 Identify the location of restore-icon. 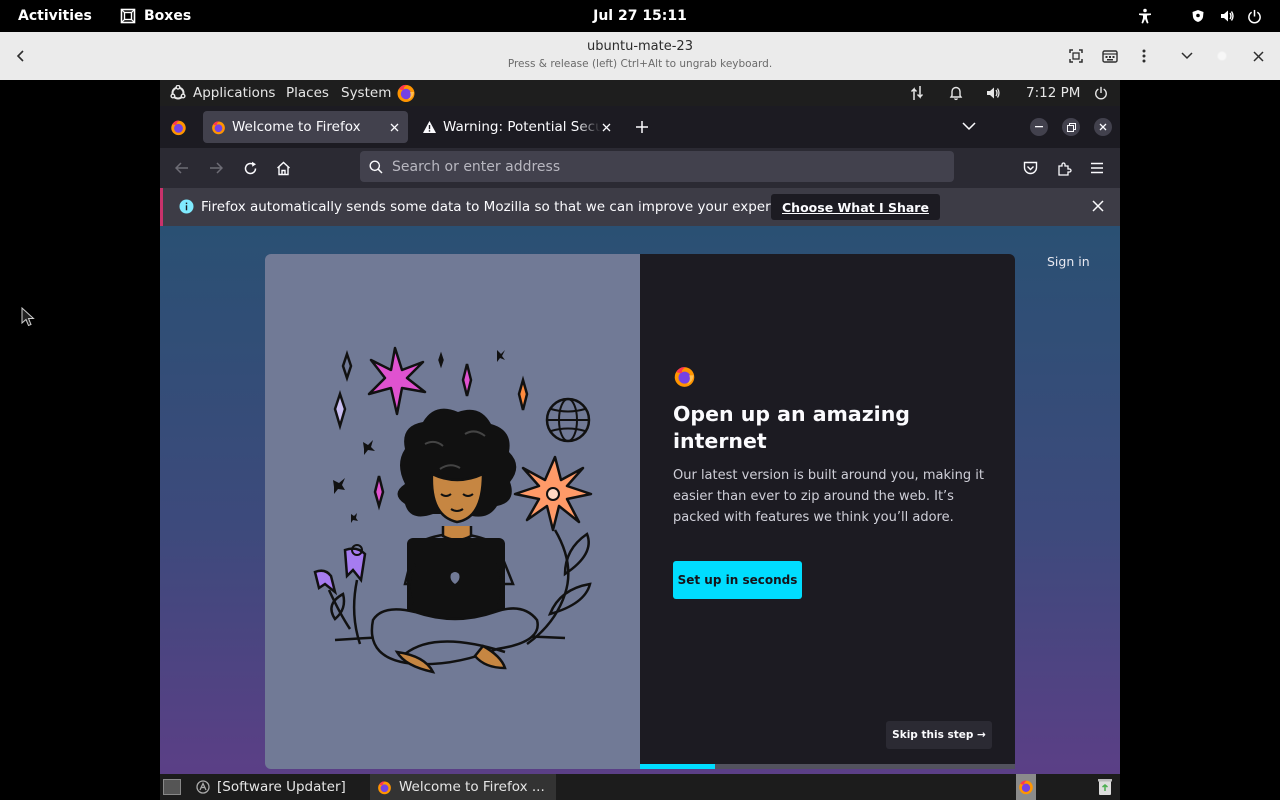
(1071, 127).